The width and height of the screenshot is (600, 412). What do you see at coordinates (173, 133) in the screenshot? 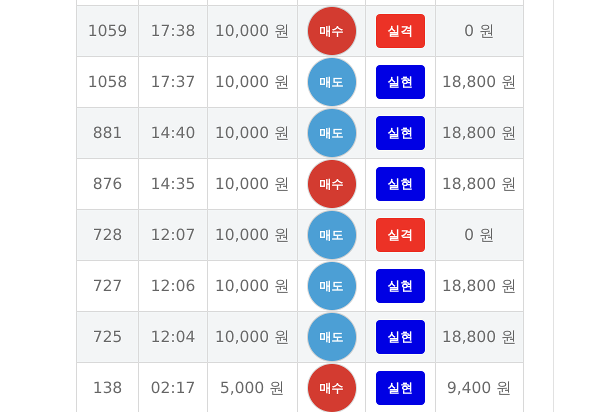
I see `trade-time: 14:40` at bounding box center [173, 133].